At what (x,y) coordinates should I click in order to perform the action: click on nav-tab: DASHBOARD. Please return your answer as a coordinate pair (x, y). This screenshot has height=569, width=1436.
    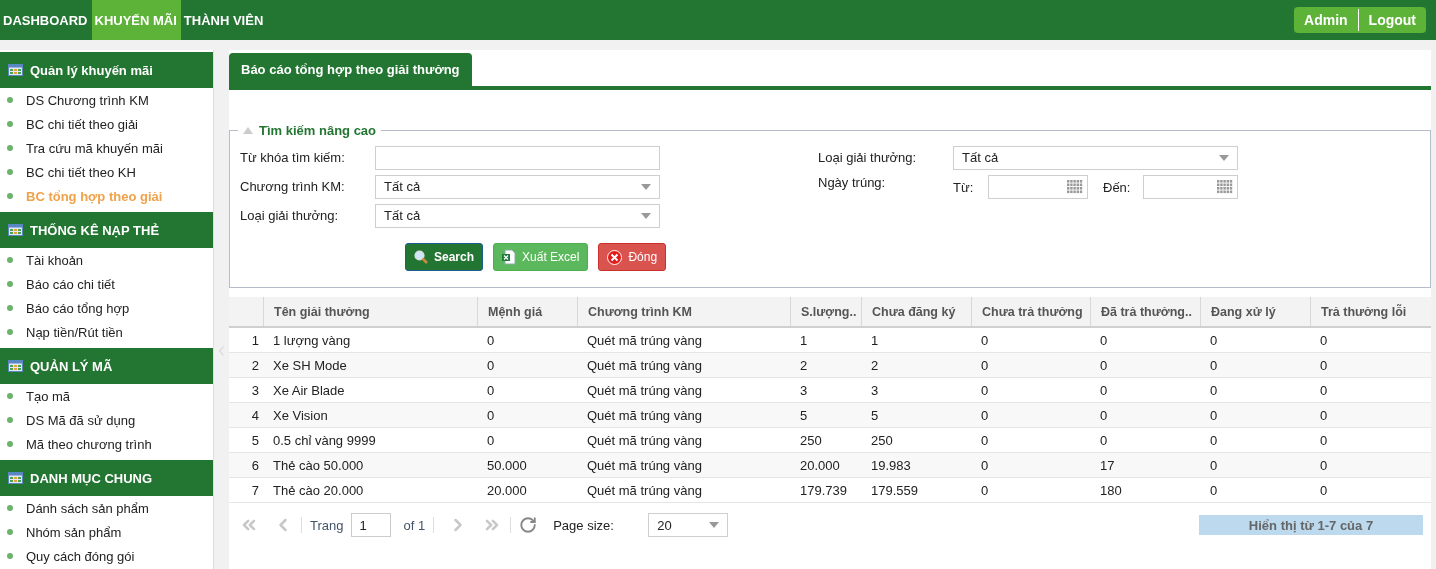
    Looking at the image, I should click on (46, 20).